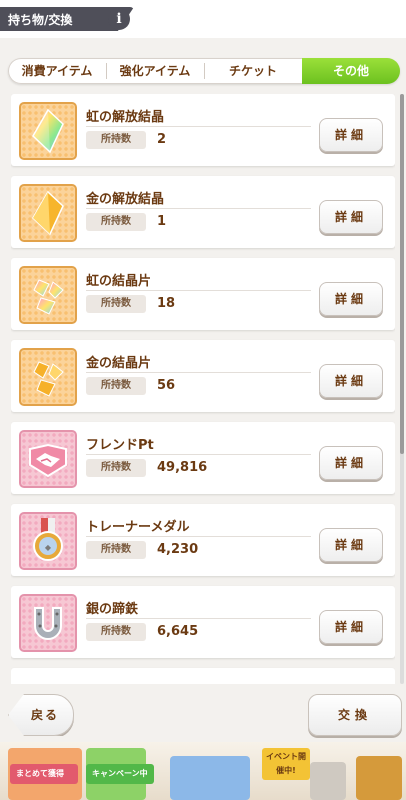 Image resolution: width=406 pixels, height=800 pixels. What do you see at coordinates (162, 139) in the screenshot?
I see `owned-count: 2` at bounding box center [162, 139].